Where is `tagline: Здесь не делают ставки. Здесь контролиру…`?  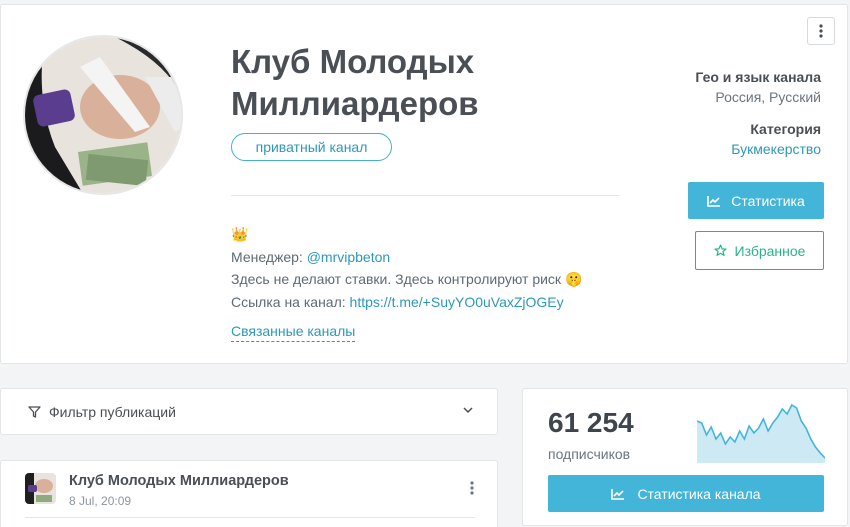 tagline: Здесь не делают ставки. Здесь контролиру… is located at coordinates (407, 279).